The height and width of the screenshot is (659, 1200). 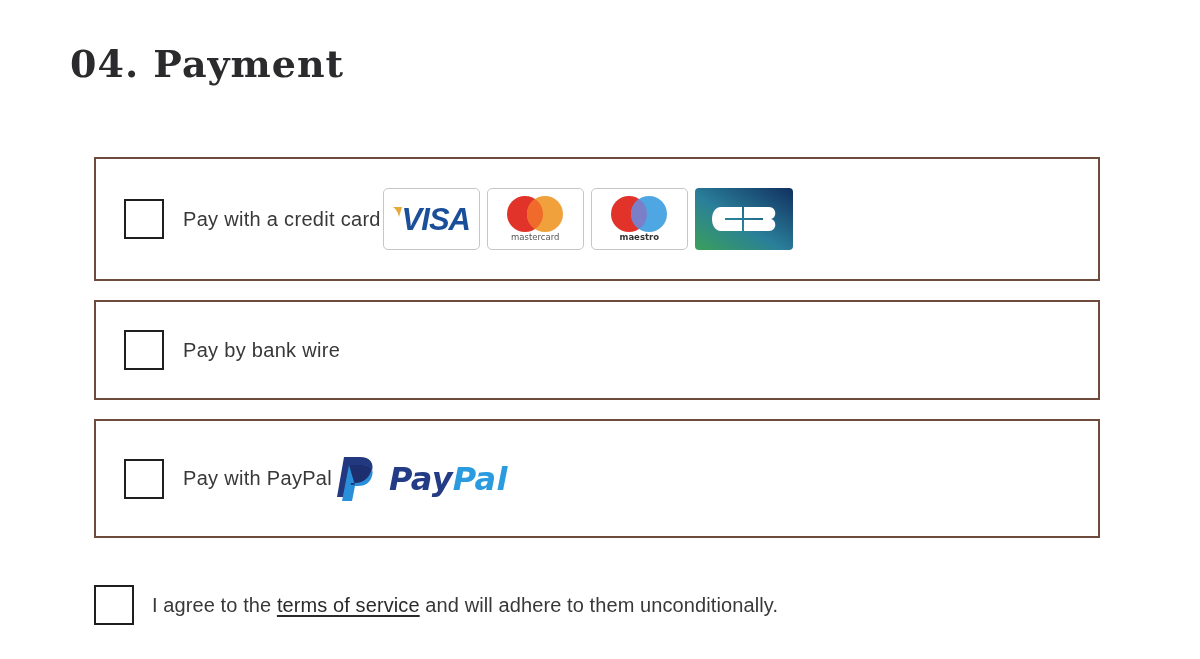 What do you see at coordinates (262, 350) in the screenshot?
I see `option-label: Pay by bank wire` at bounding box center [262, 350].